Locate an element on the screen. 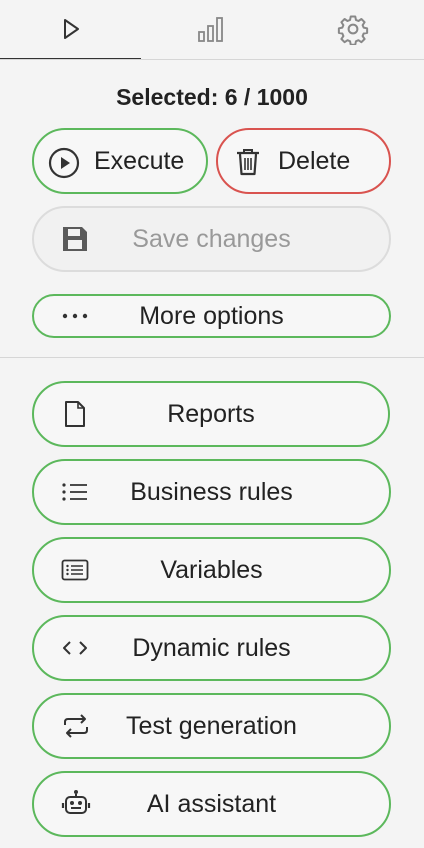 The height and width of the screenshot is (848, 424). robot-icon is located at coordinates (76, 804).